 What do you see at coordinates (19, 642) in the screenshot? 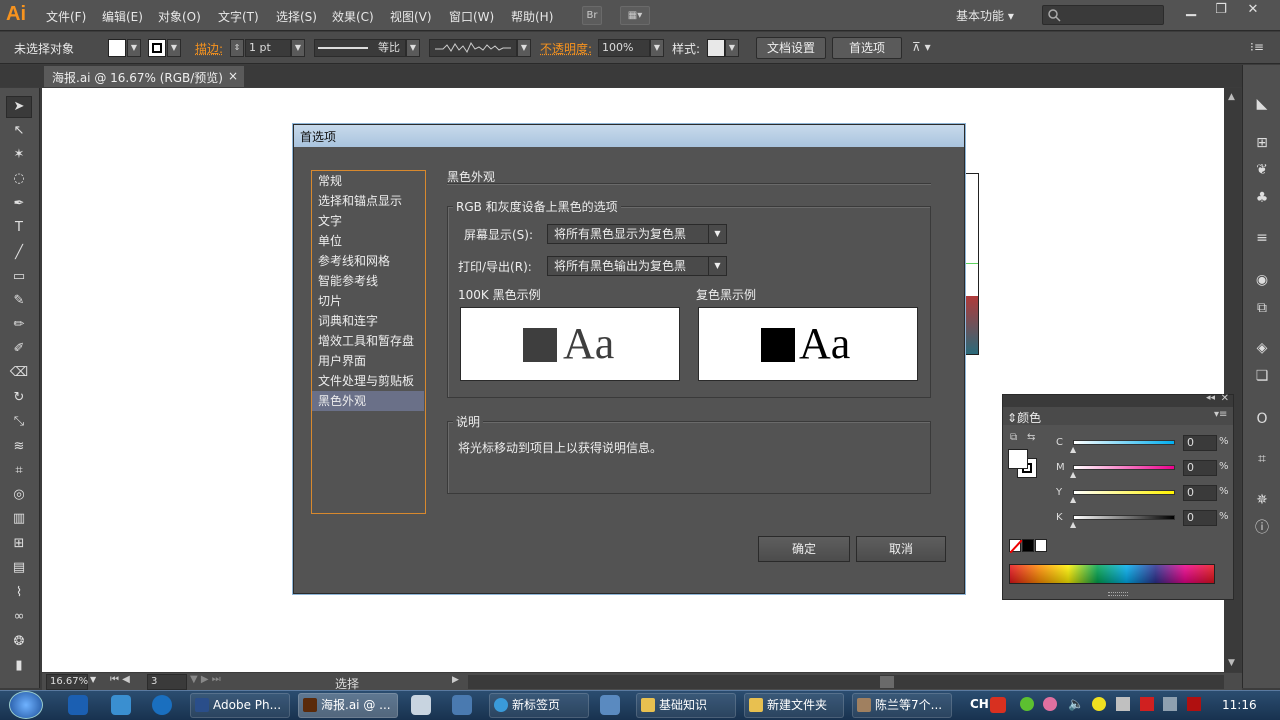
I see `symbol-sprayer-tool-icon: ❂` at bounding box center [19, 642].